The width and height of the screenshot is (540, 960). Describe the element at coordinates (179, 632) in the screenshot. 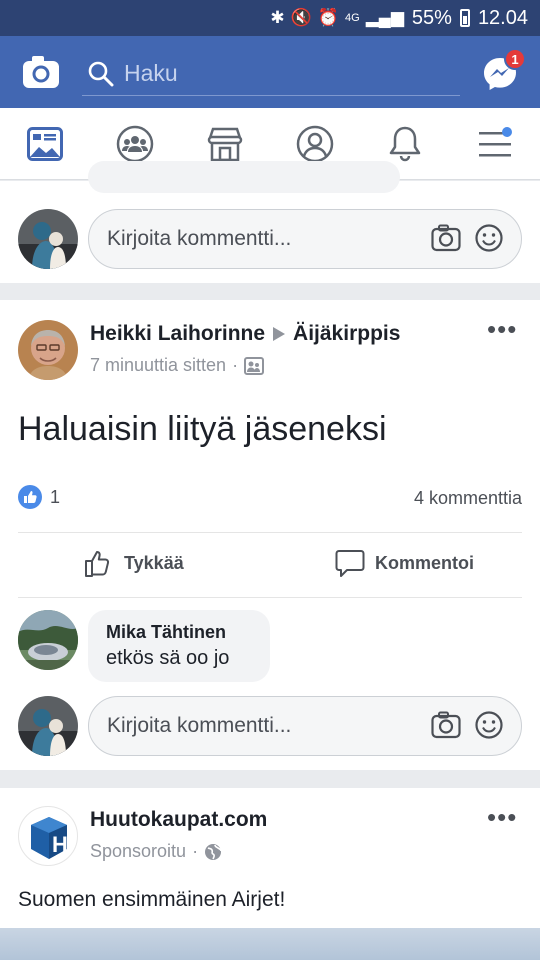

I see `comment-author: Mika Tähtinen` at that location.